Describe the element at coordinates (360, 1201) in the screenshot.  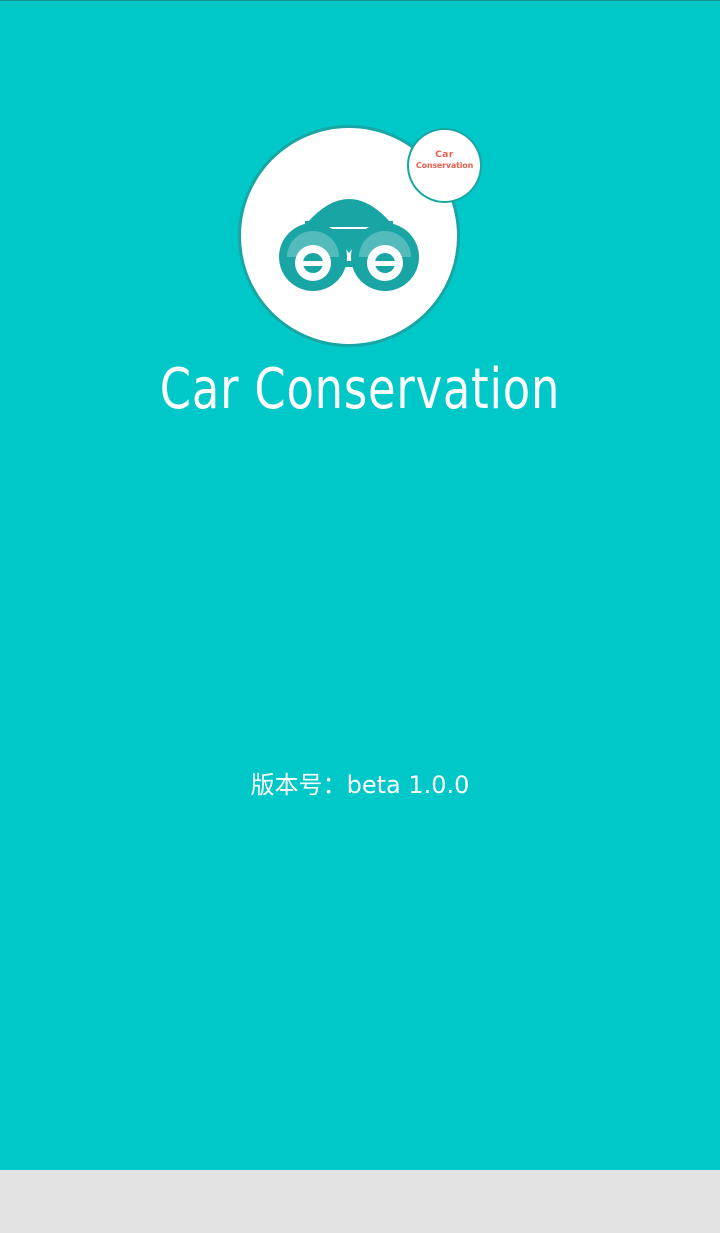
I see `navigation-bar` at that location.